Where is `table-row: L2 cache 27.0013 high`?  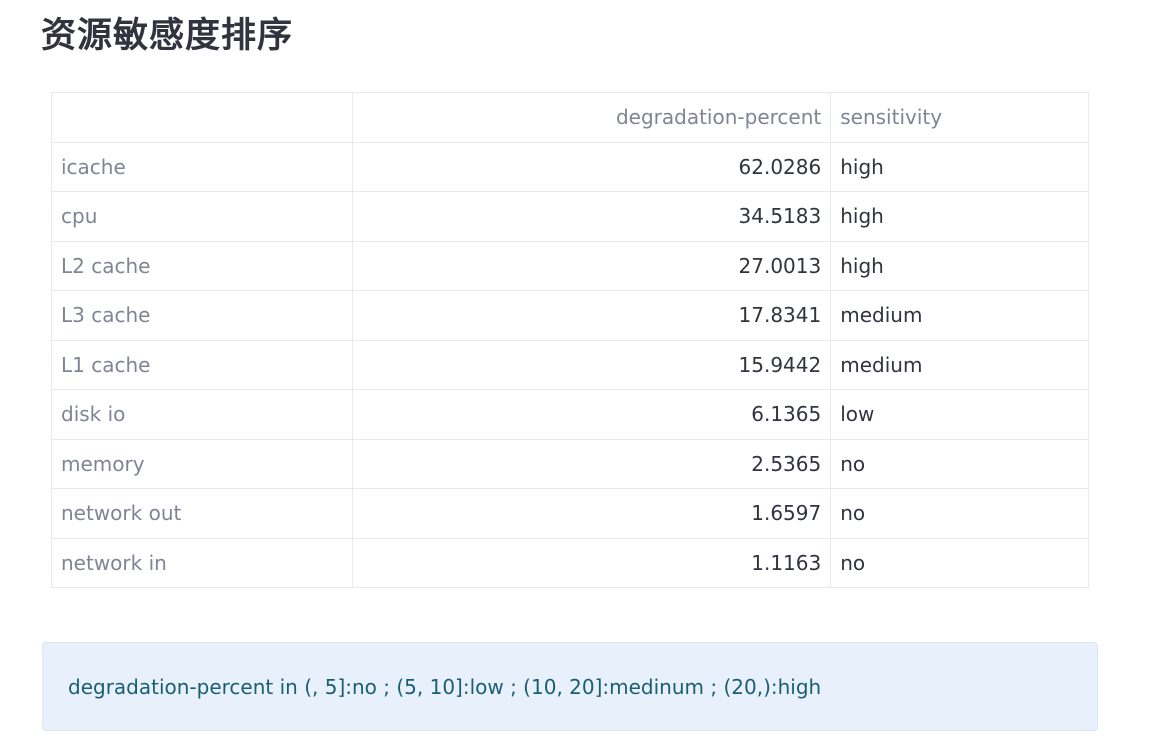 table-row: L2 cache 27.0013 high is located at coordinates (570, 265).